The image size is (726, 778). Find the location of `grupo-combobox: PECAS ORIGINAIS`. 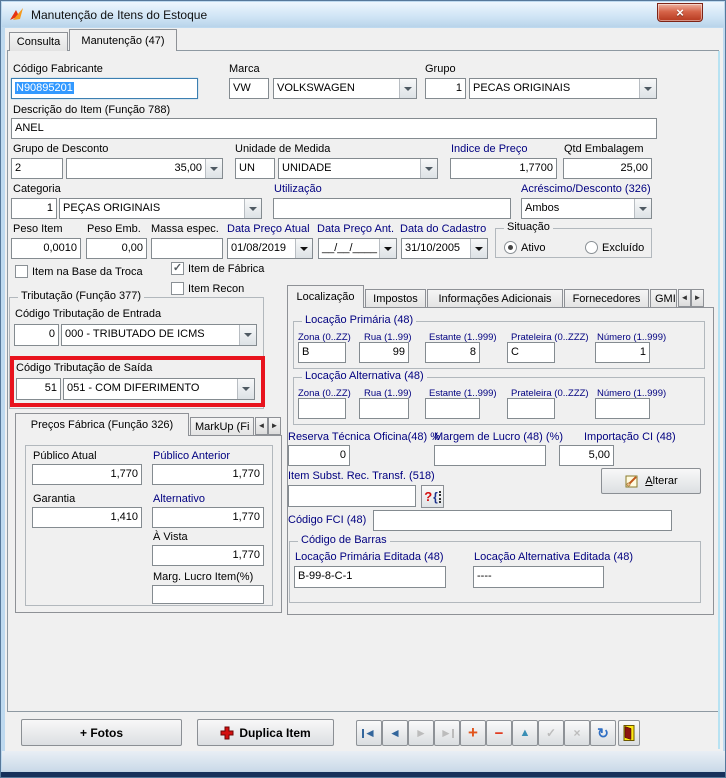

grupo-combobox: PECAS ORIGINAIS is located at coordinates (563, 88).